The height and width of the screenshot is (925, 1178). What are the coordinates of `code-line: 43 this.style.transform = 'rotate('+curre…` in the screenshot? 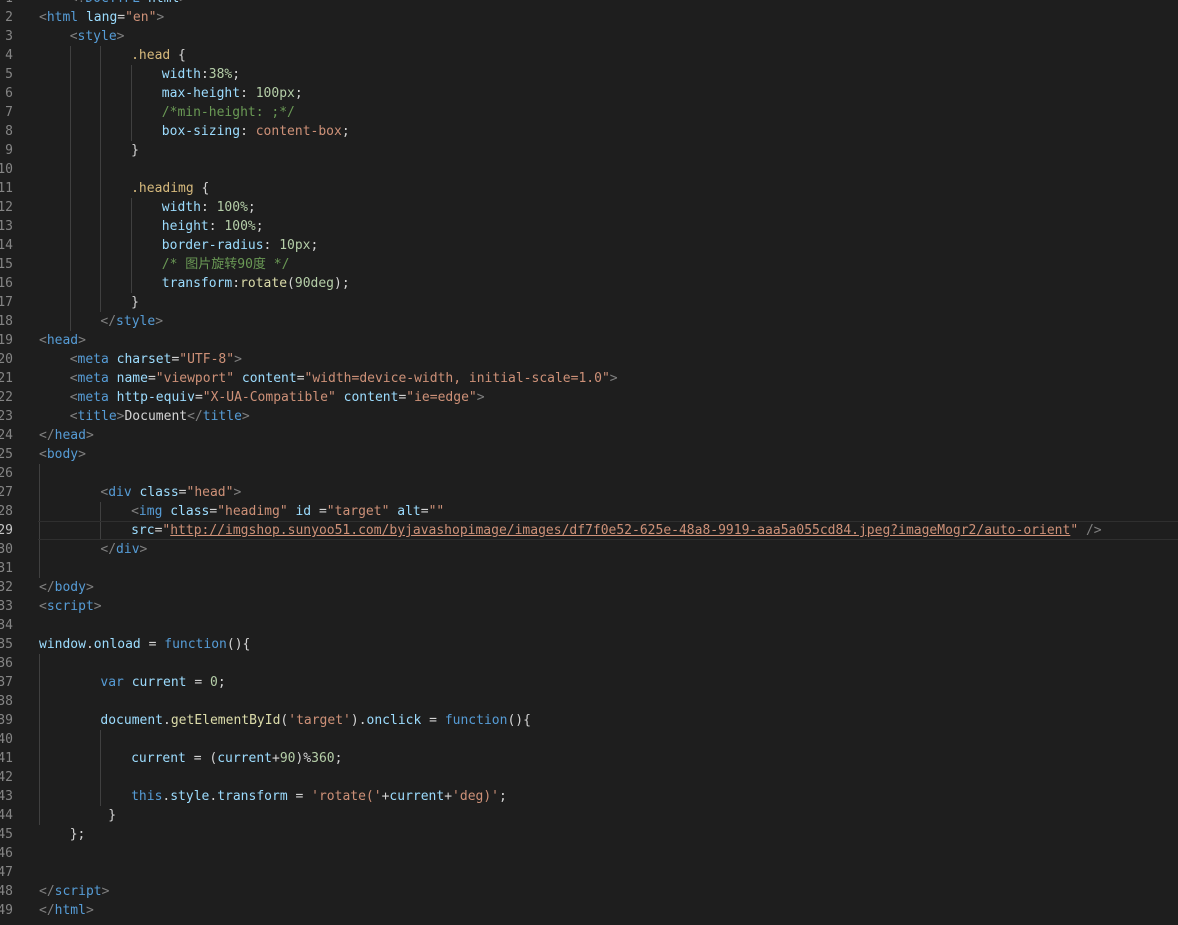 It's located at (589, 796).